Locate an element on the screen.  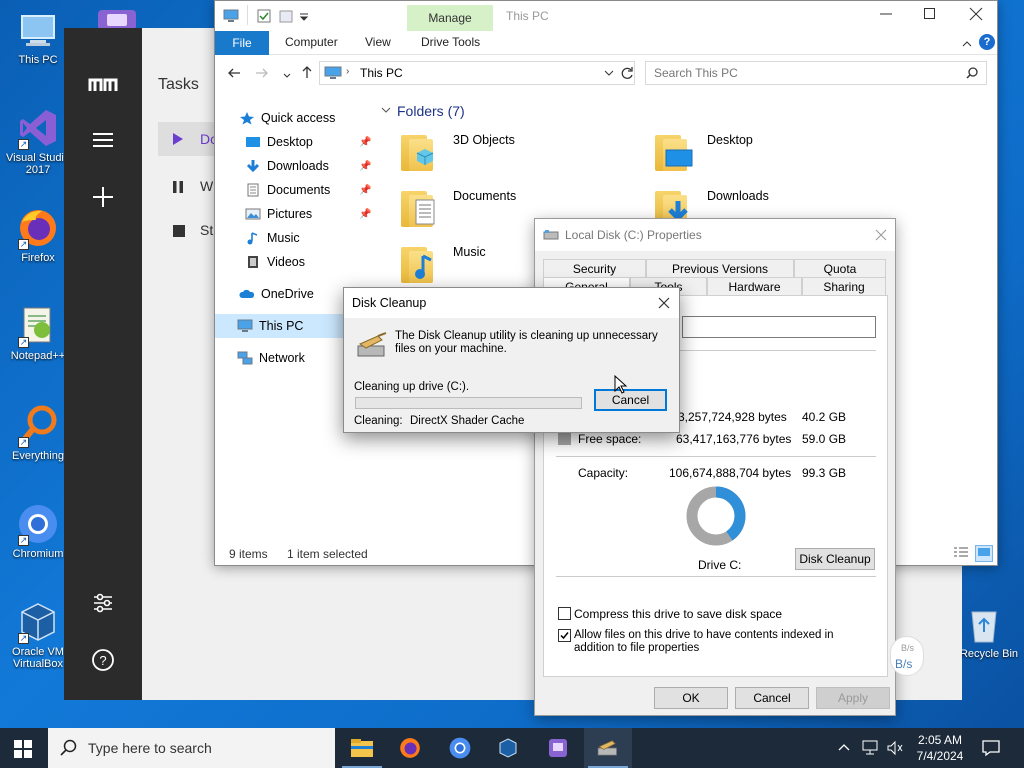
apply-button: Apply is located at coordinates (853, 698).